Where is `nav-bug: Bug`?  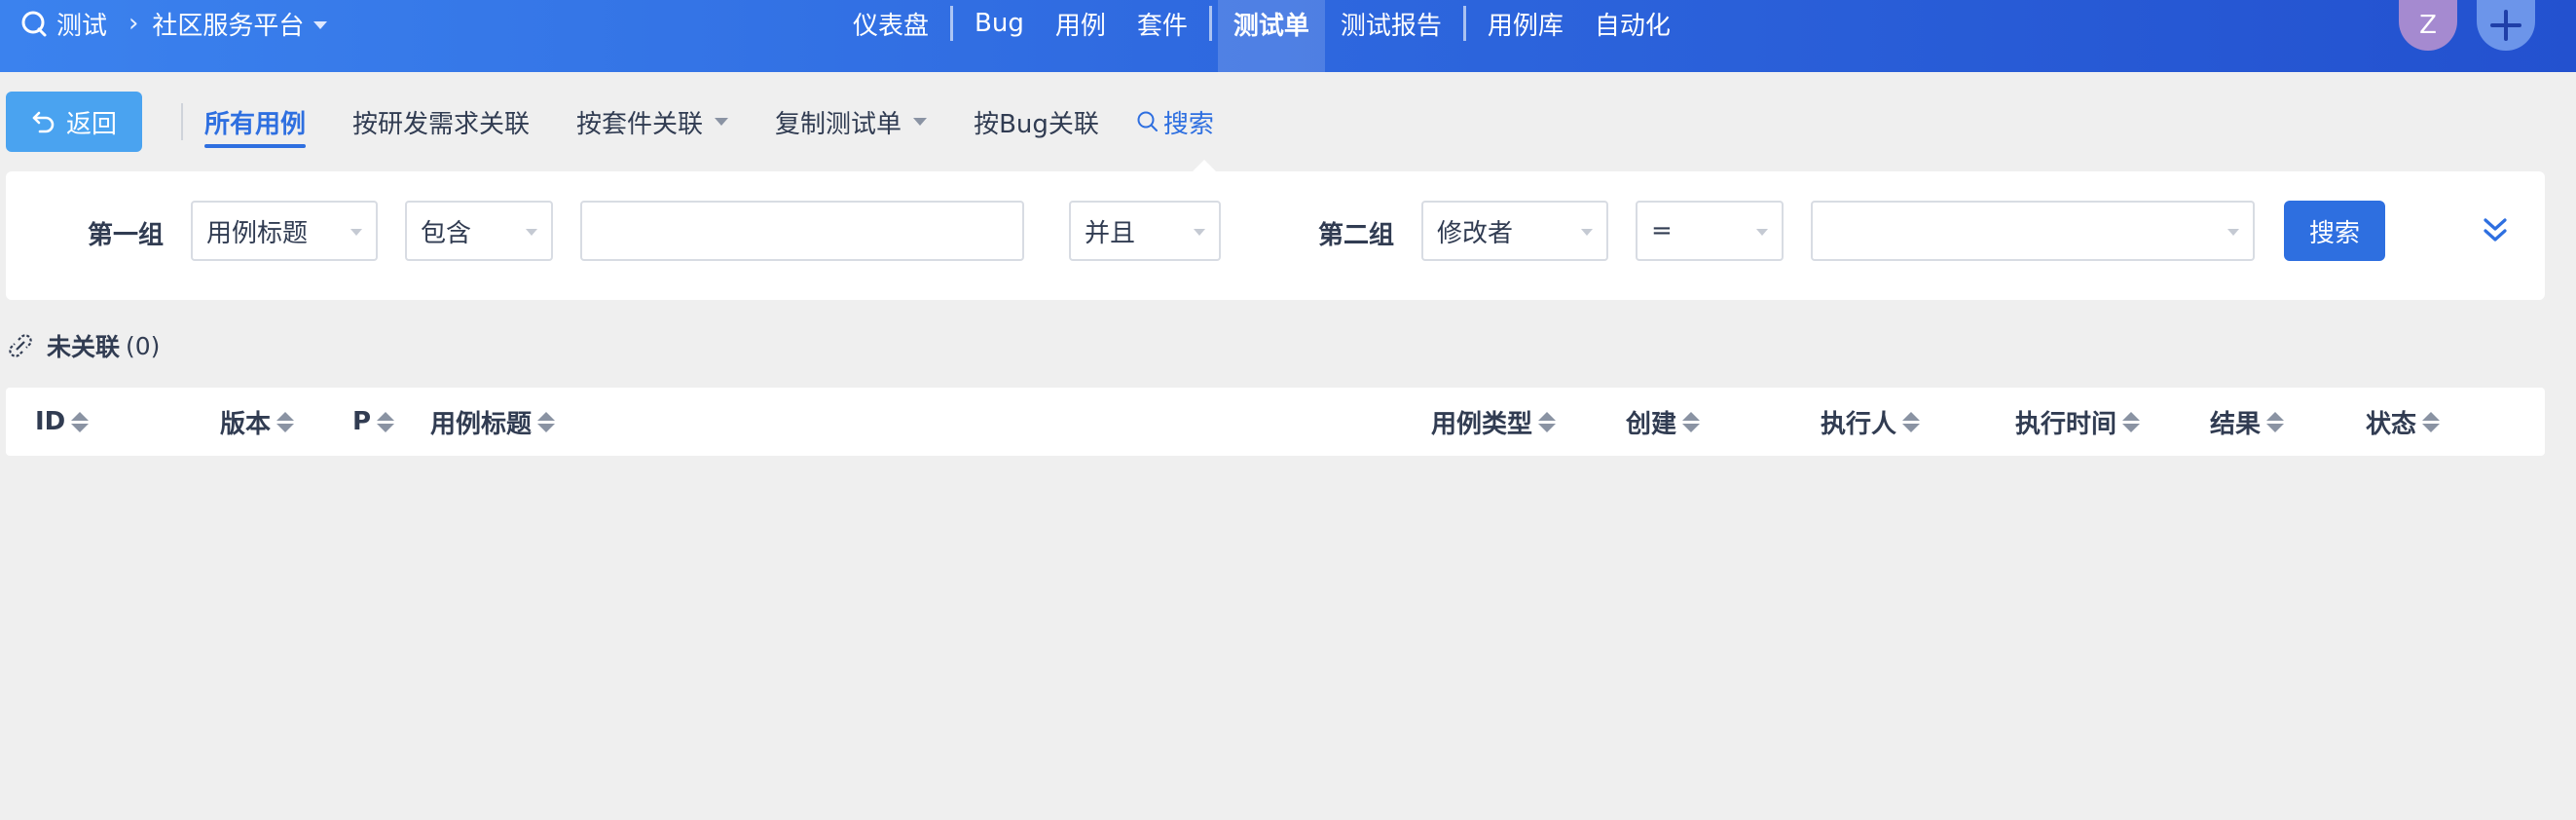 nav-bug: Bug is located at coordinates (999, 24).